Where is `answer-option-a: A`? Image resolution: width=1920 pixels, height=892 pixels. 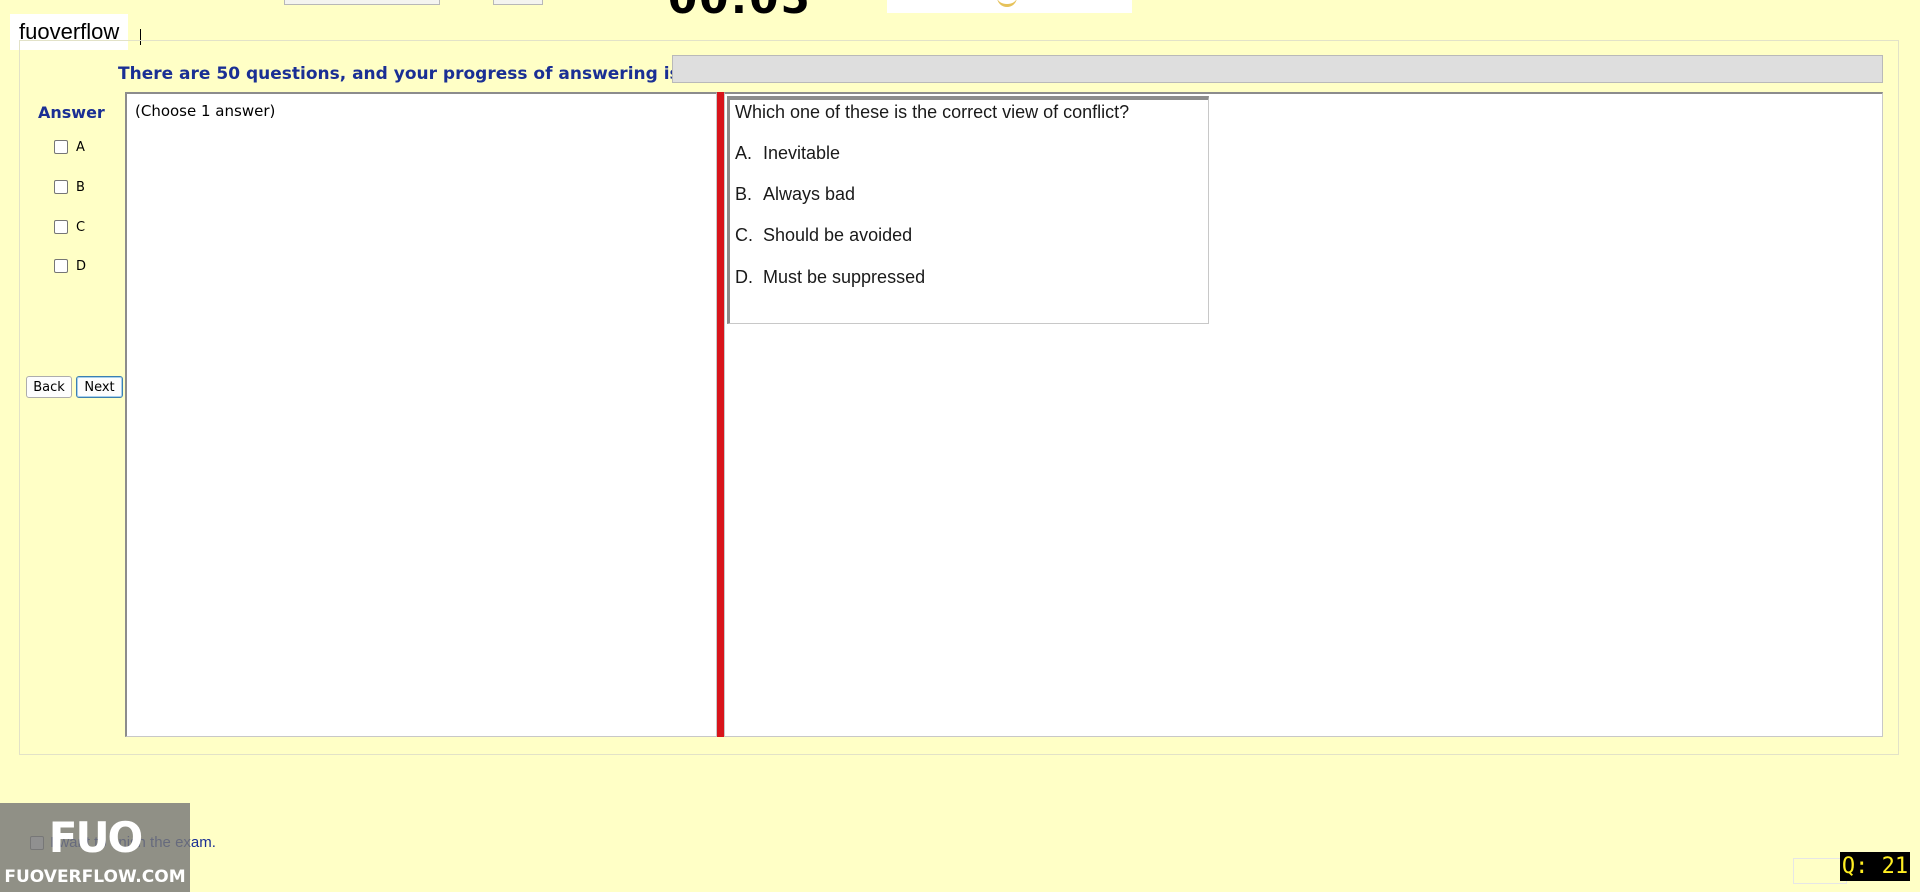 answer-option-a: A is located at coordinates (69, 147).